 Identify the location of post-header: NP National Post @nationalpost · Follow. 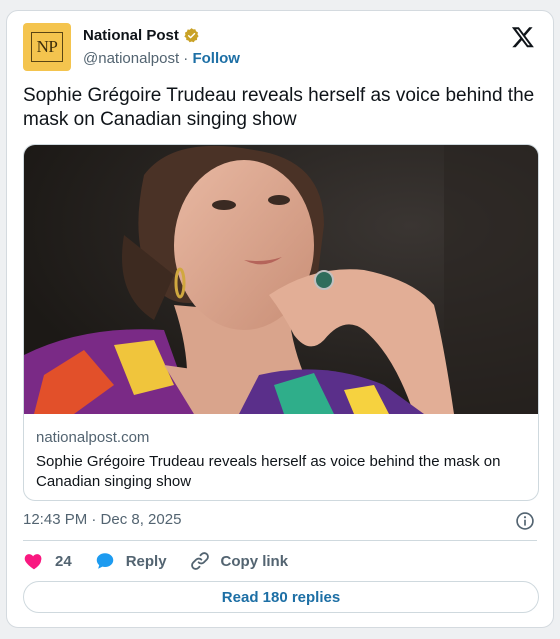
(280, 49).